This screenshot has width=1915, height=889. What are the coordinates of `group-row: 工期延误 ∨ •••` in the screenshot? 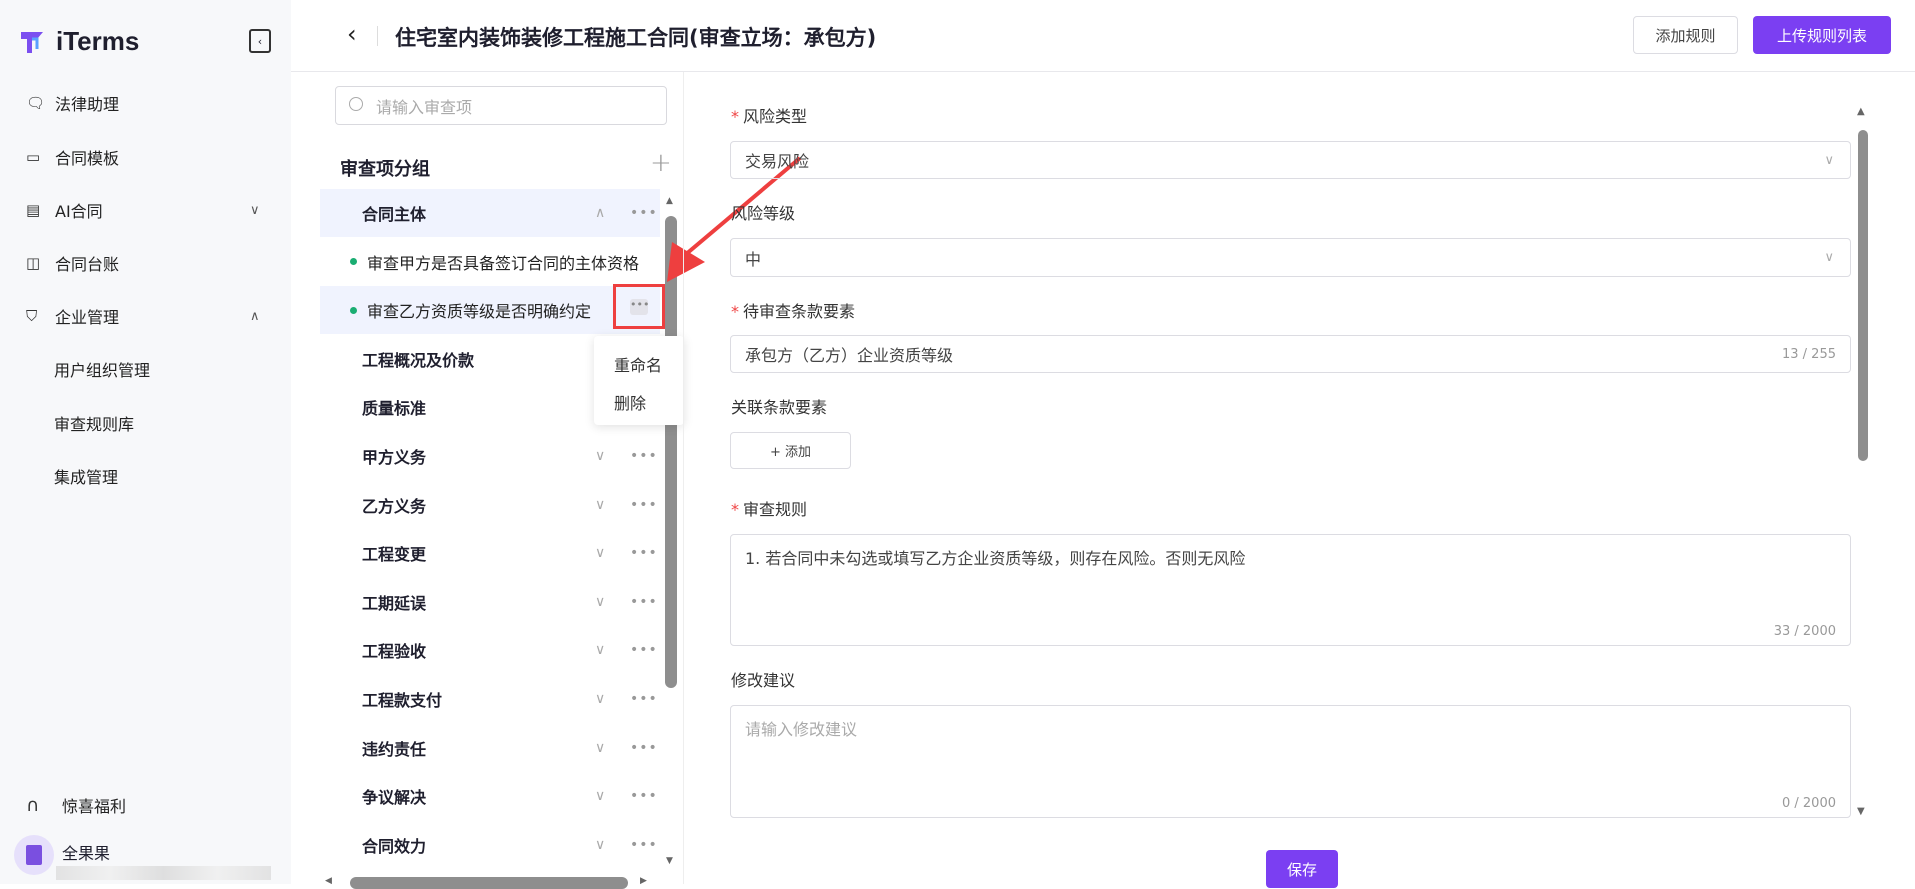 It's located at (490, 602).